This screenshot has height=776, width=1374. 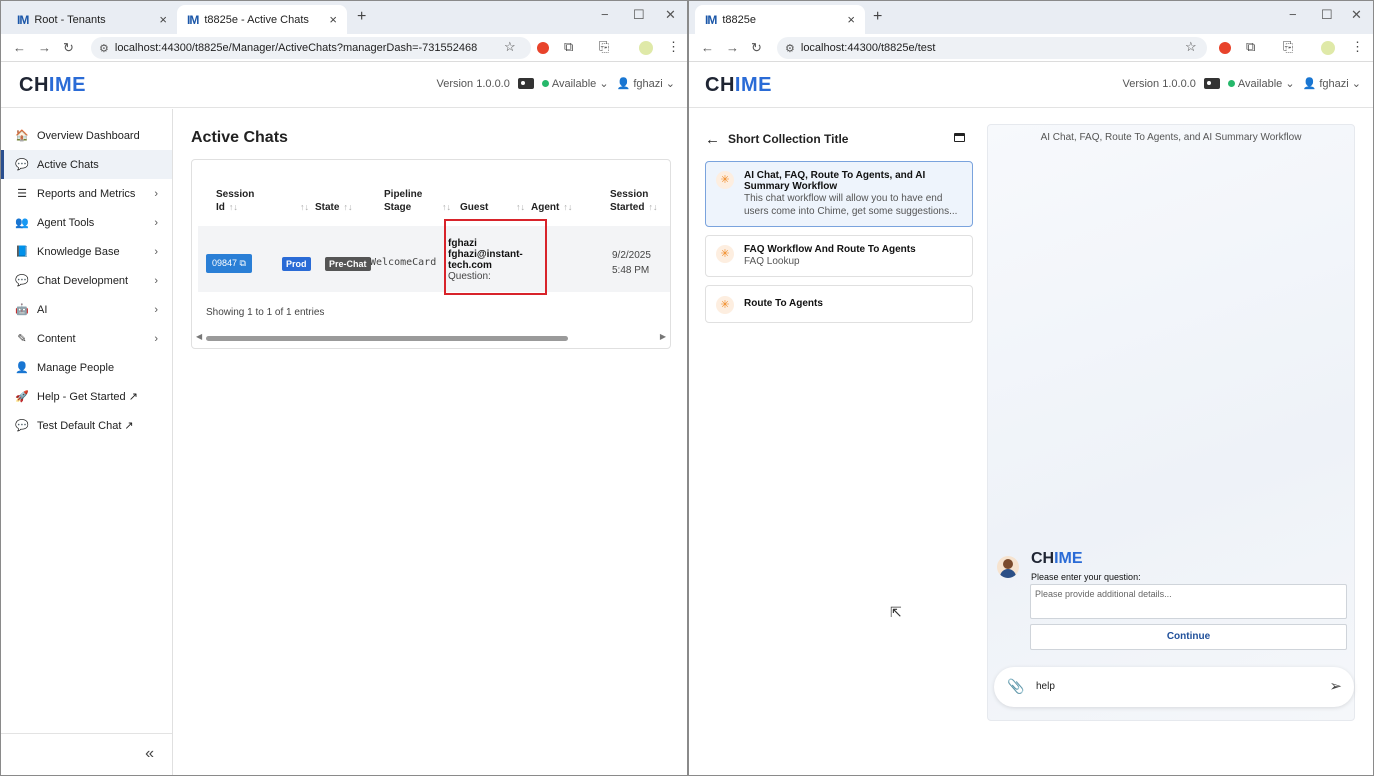 What do you see at coordinates (149, 754) in the screenshot?
I see `collapse-sidebar-icon: «` at bounding box center [149, 754].